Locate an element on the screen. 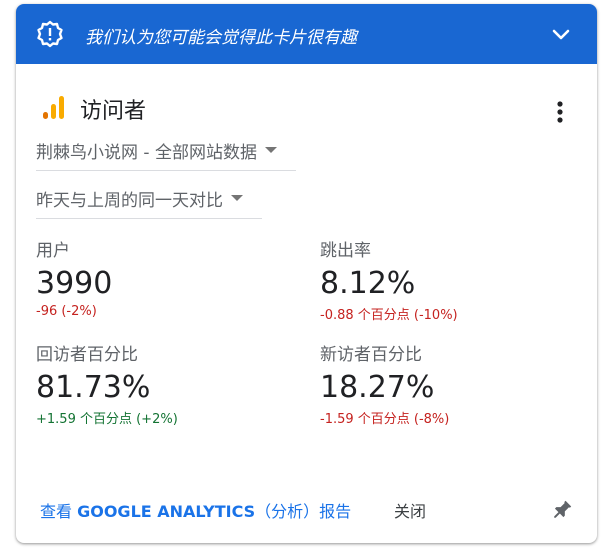 This screenshot has height=555, width=603. link-prefix: 查看 is located at coordinates (59, 511).